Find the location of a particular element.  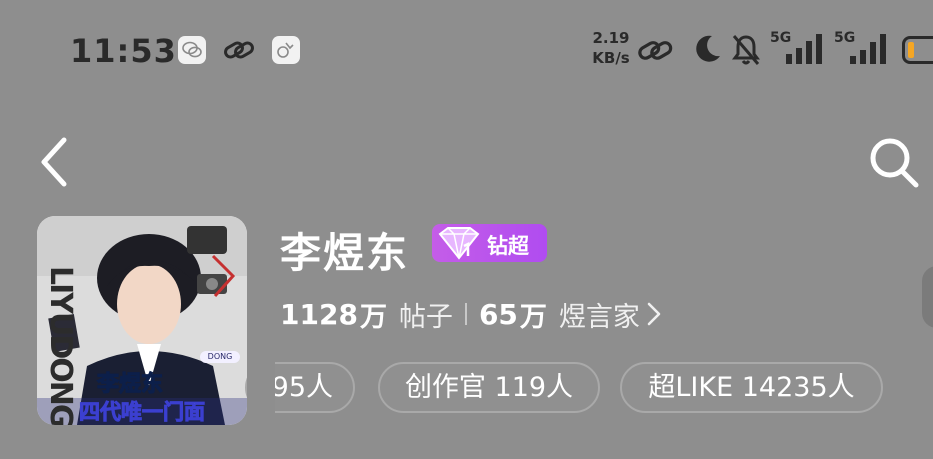

side-drawer-handle is located at coordinates (927, 297).